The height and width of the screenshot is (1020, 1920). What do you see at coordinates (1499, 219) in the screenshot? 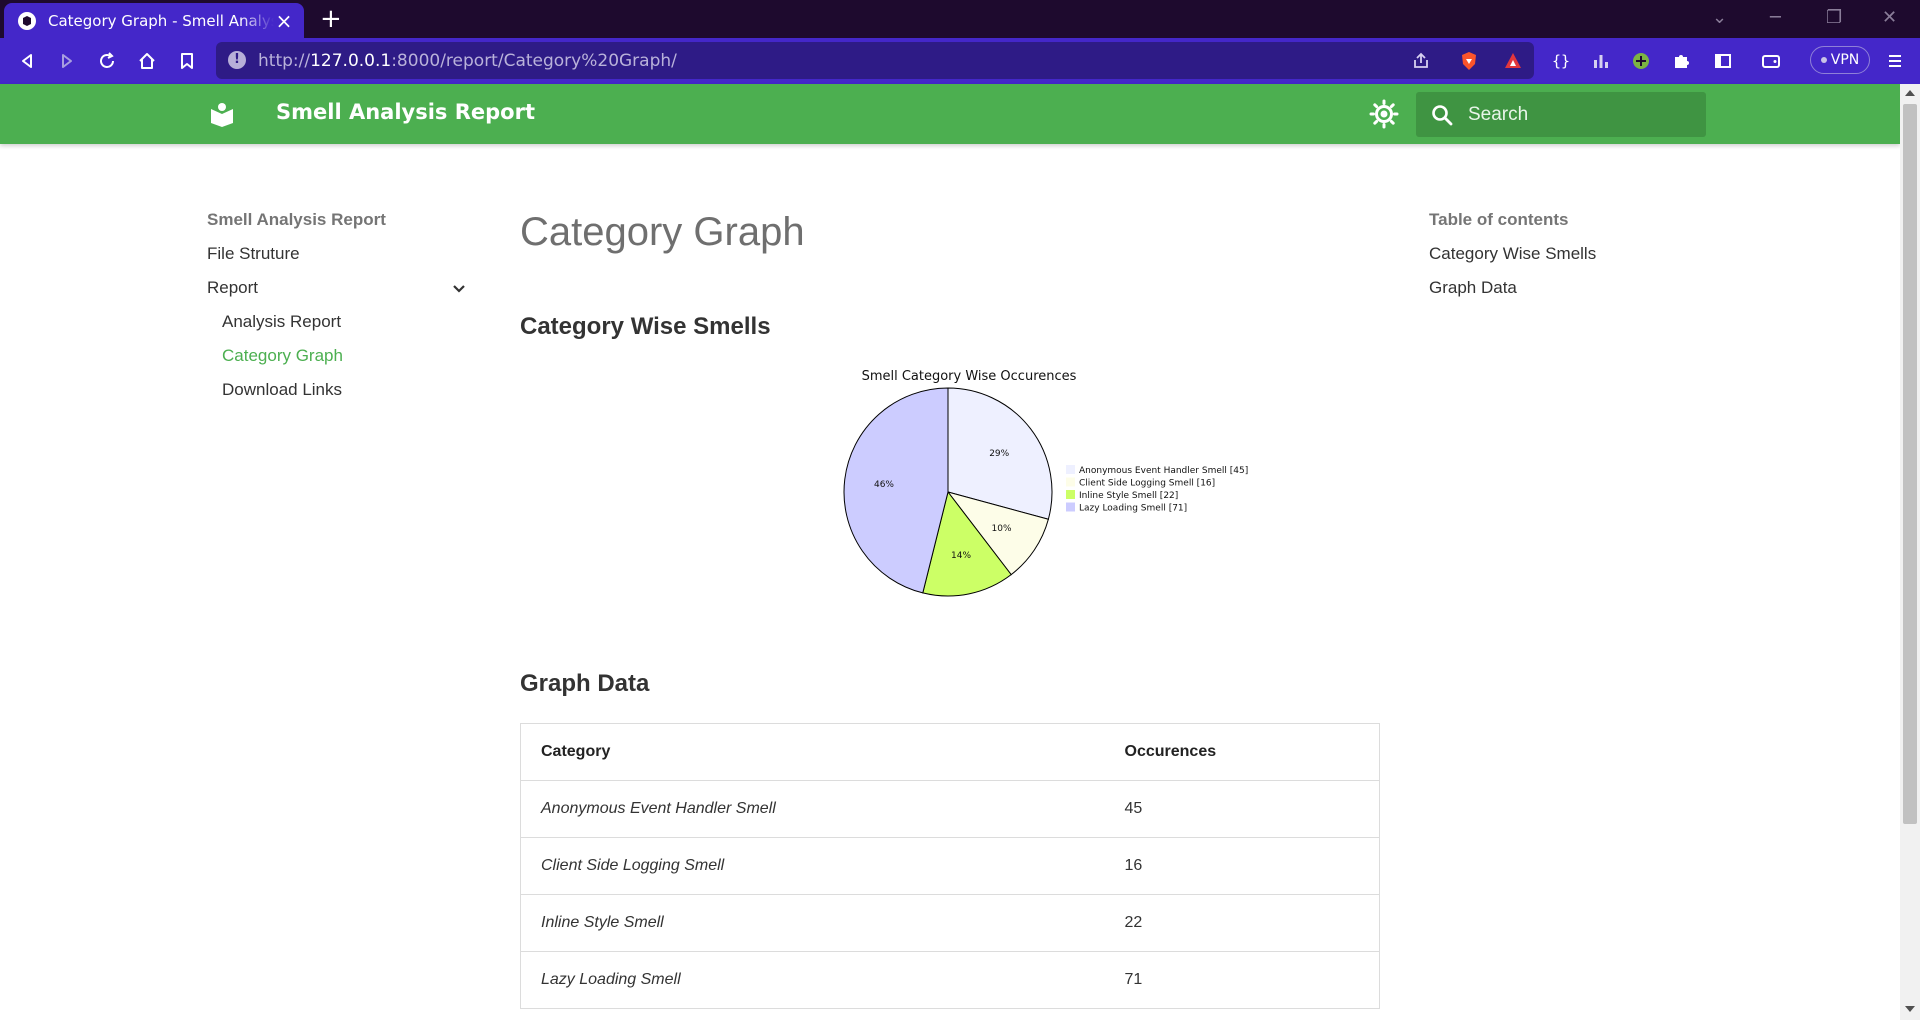
I see `toc-title: Table of contents` at bounding box center [1499, 219].